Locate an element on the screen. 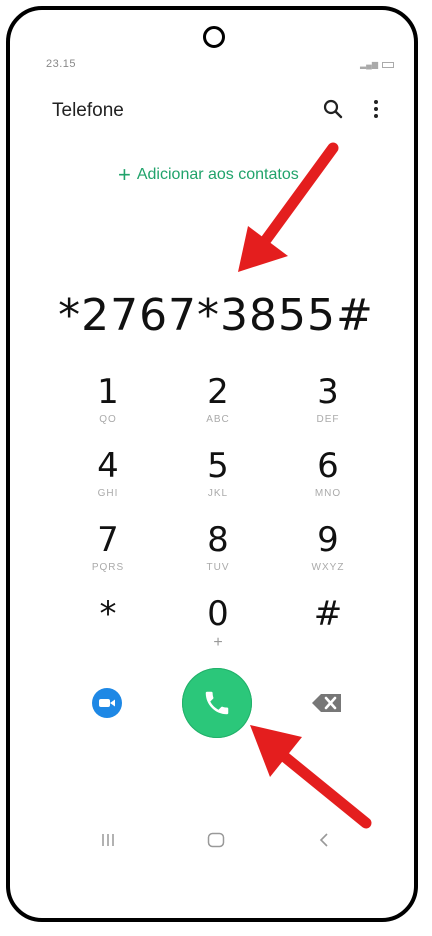 The image size is (432, 936). key-5: 5 JKL is located at coordinates (218, 483).